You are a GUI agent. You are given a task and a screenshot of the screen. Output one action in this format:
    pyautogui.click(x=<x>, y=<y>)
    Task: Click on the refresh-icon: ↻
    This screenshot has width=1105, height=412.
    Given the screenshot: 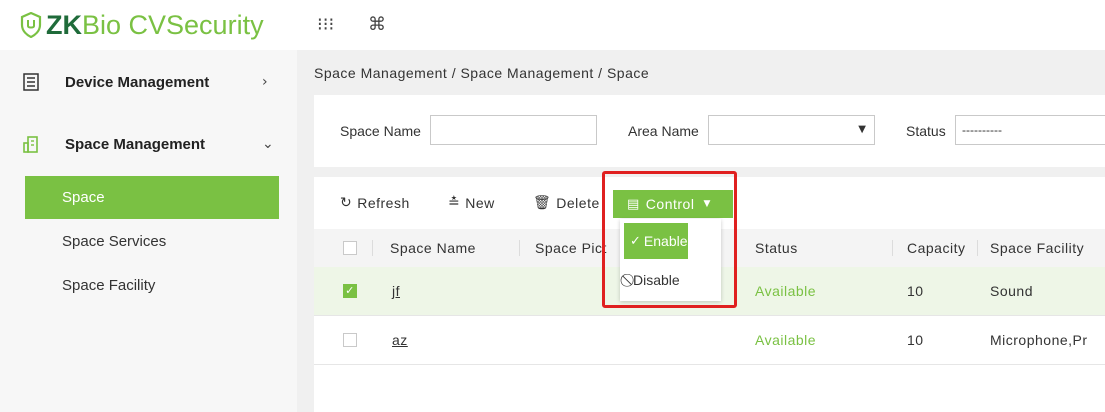 What is the action you would take?
    pyautogui.click(x=346, y=203)
    